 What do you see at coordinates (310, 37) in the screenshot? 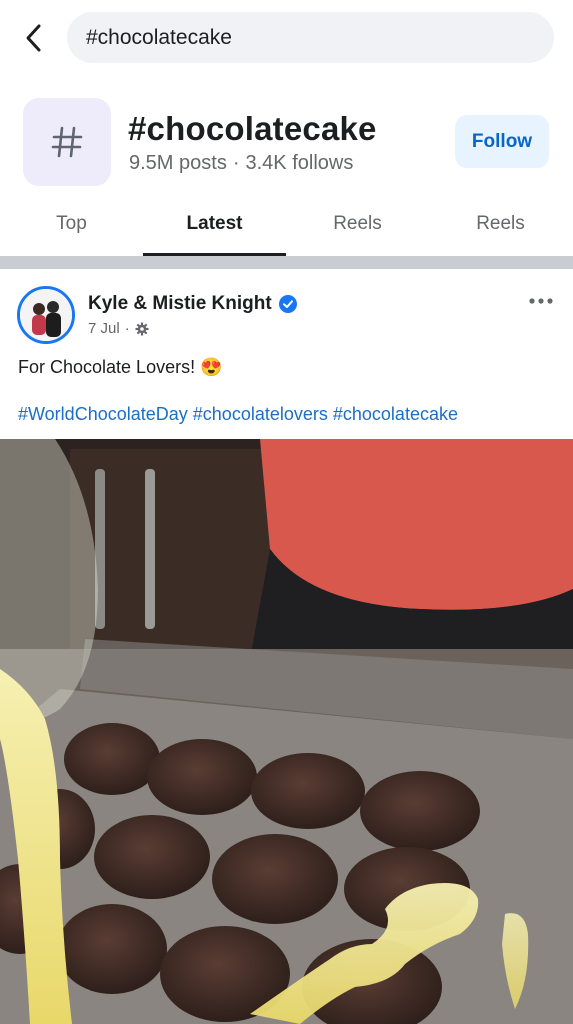
I see `search-input: #chocolatecake` at bounding box center [310, 37].